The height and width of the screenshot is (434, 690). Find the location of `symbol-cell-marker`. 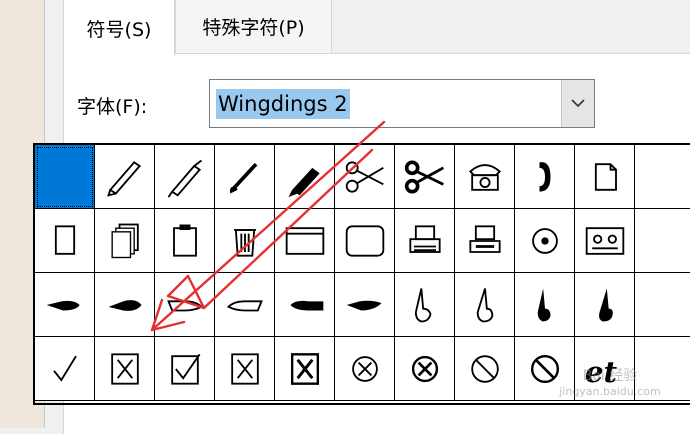

symbol-cell-marker is located at coordinates (305, 177).